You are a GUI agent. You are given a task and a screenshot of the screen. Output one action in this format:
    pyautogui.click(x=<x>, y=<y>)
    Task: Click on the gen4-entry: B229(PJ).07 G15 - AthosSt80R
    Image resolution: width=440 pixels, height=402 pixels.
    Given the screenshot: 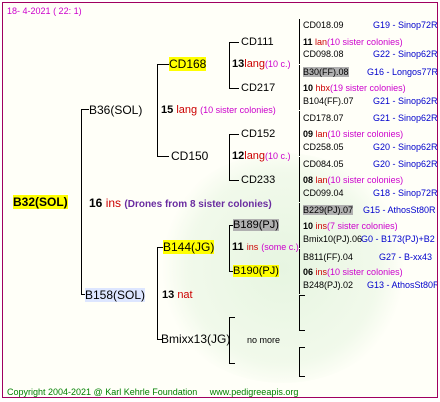 What is the action you would take?
    pyautogui.click(x=369, y=210)
    